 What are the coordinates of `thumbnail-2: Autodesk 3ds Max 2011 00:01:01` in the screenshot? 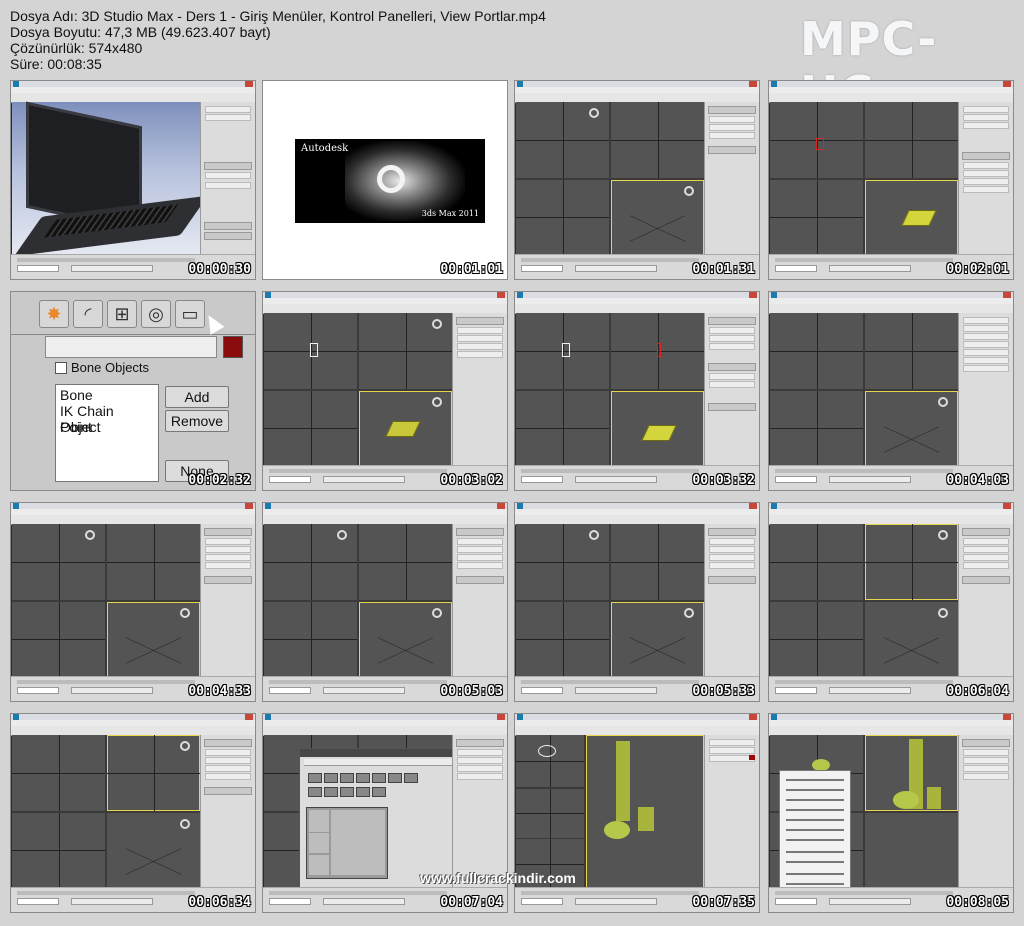 It's located at (385, 180).